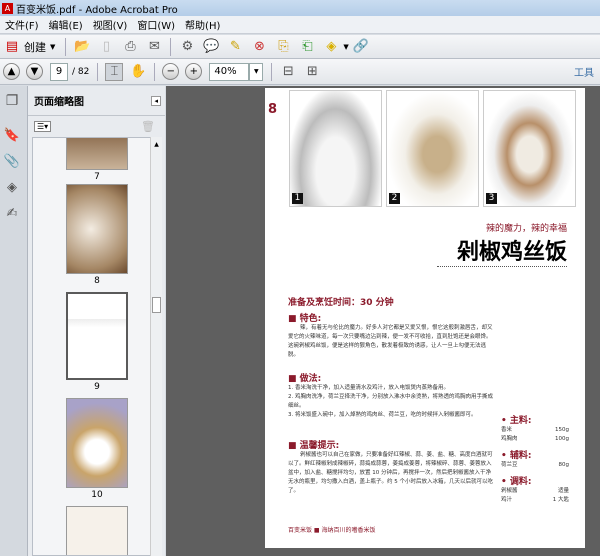 Image resolution: width=600 pixels, height=556 pixels. Describe the element at coordinates (194, 71) in the screenshot. I see `zoom-in-icon: +` at that location.